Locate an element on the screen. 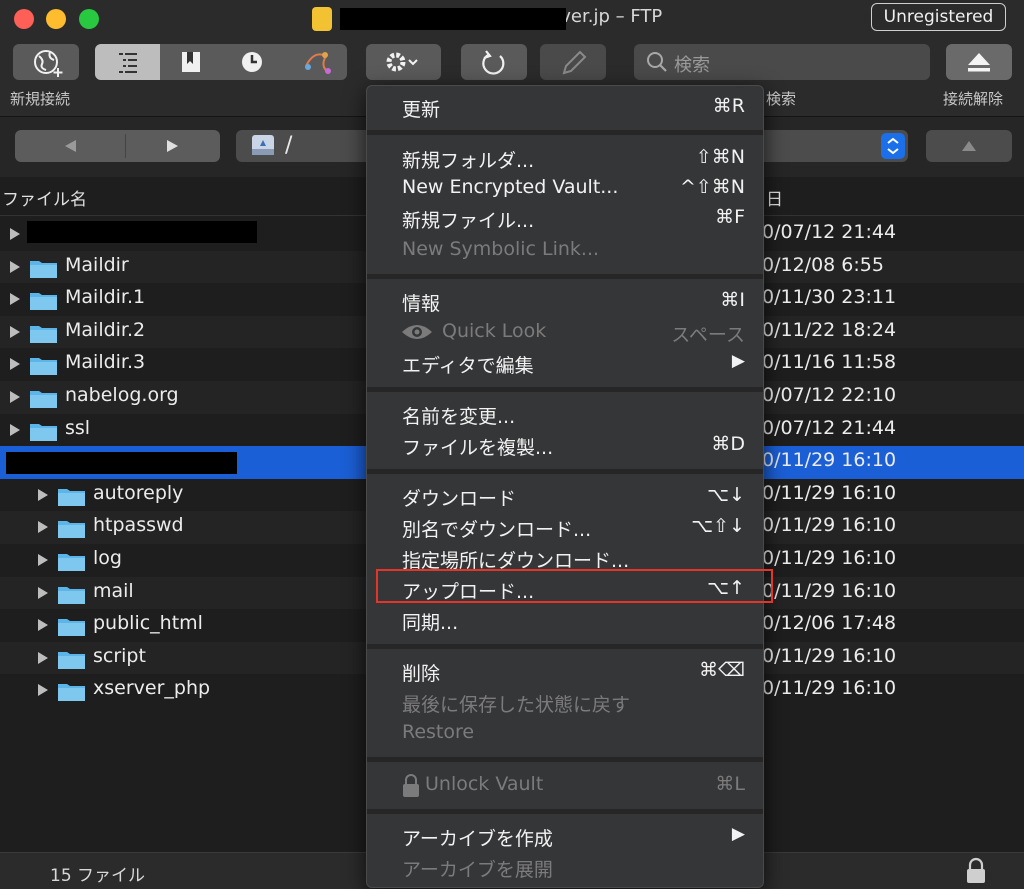 The height and width of the screenshot is (889, 1024). menu-item-info: 情報 ⌘I is located at coordinates (565, 301).